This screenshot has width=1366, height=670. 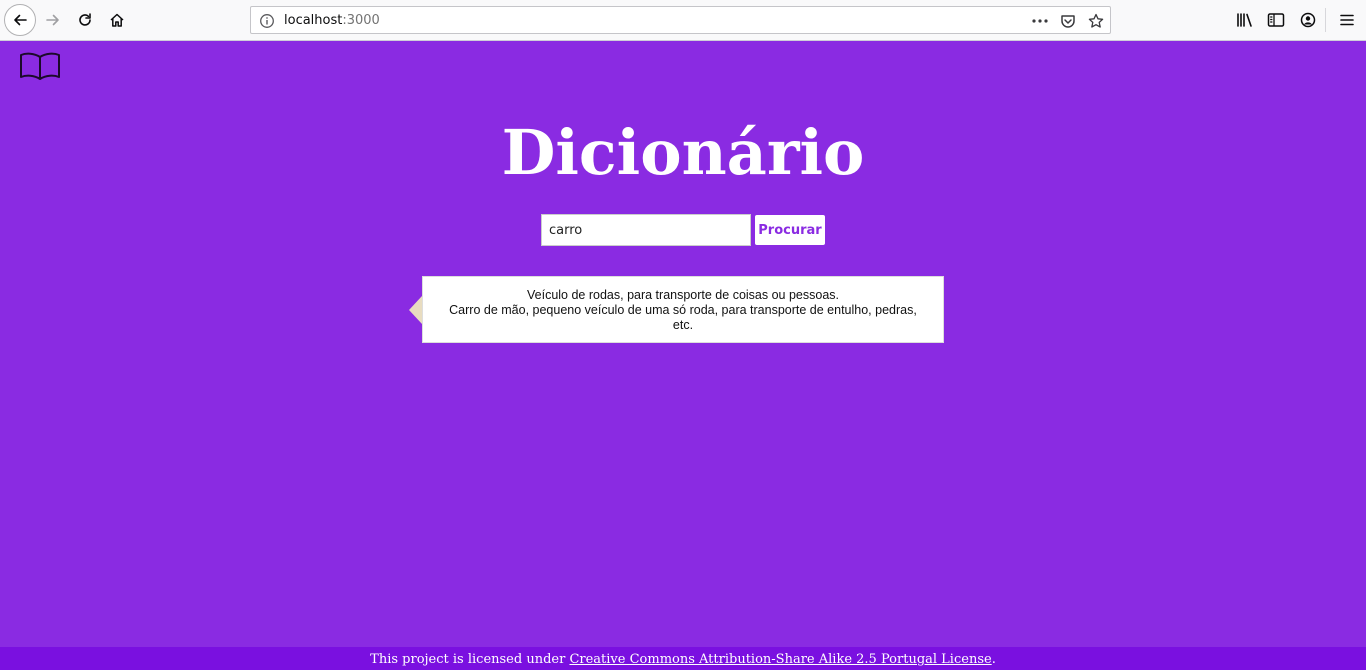 I want to click on account-button, so click(x=1308, y=20).